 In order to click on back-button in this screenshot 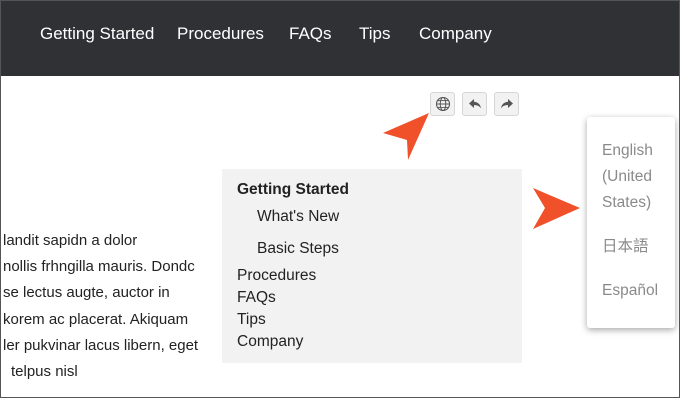, I will do `click(474, 104)`.